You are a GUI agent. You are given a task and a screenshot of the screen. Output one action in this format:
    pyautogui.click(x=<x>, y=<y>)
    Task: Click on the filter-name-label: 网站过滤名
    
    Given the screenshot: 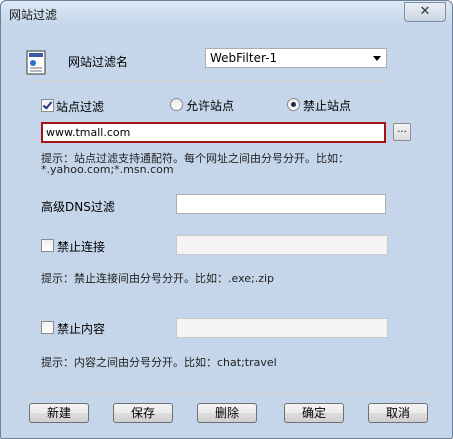 What is the action you would take?
    pyautogui.click(x=98, y=62)
    